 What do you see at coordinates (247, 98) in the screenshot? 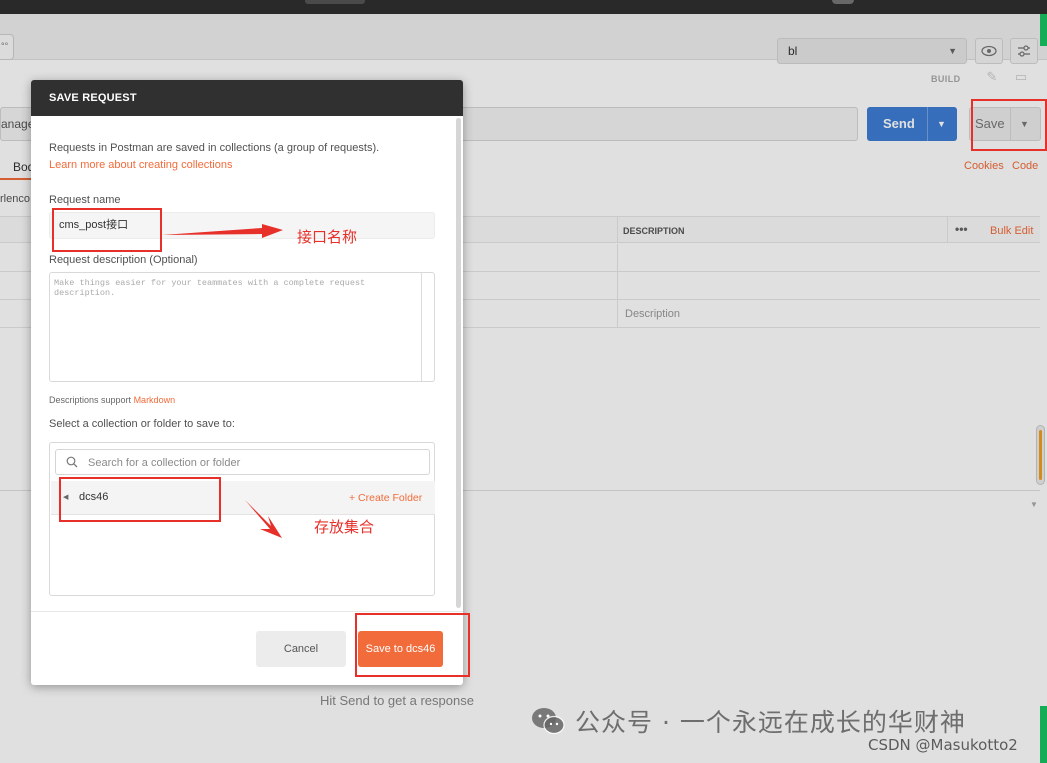
I see `modal-header: SAVE REQUEST` at bounding box center [247, 98].